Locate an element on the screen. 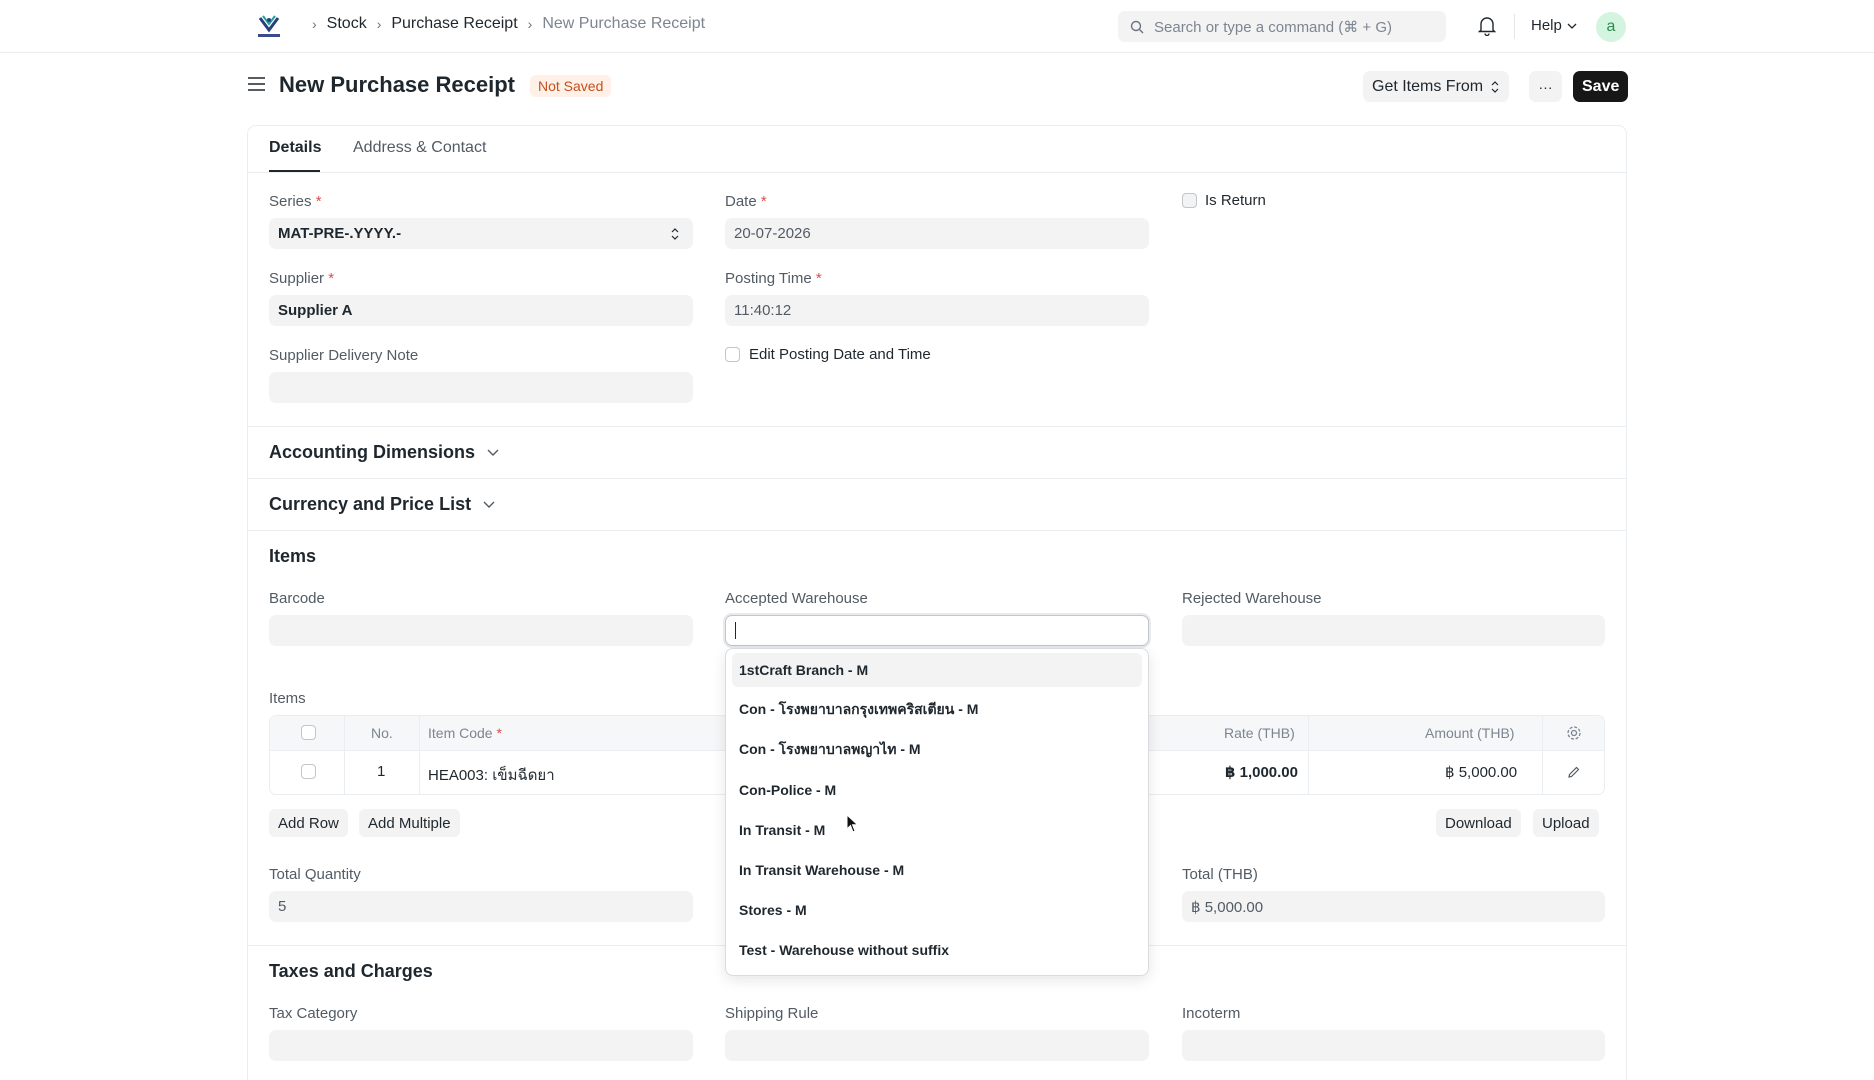 The width and height of the screenshot is (1874, 1080). supplier-field: Supplier A is located at coordinates (481, 310).